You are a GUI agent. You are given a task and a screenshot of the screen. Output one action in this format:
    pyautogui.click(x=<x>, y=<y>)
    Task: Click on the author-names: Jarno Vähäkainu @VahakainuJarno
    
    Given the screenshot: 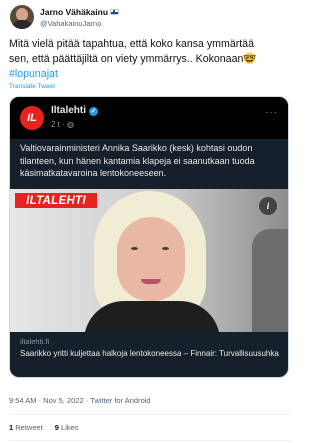 What is the action you would take?
    pyautogui.click(x=80, y=17)
    